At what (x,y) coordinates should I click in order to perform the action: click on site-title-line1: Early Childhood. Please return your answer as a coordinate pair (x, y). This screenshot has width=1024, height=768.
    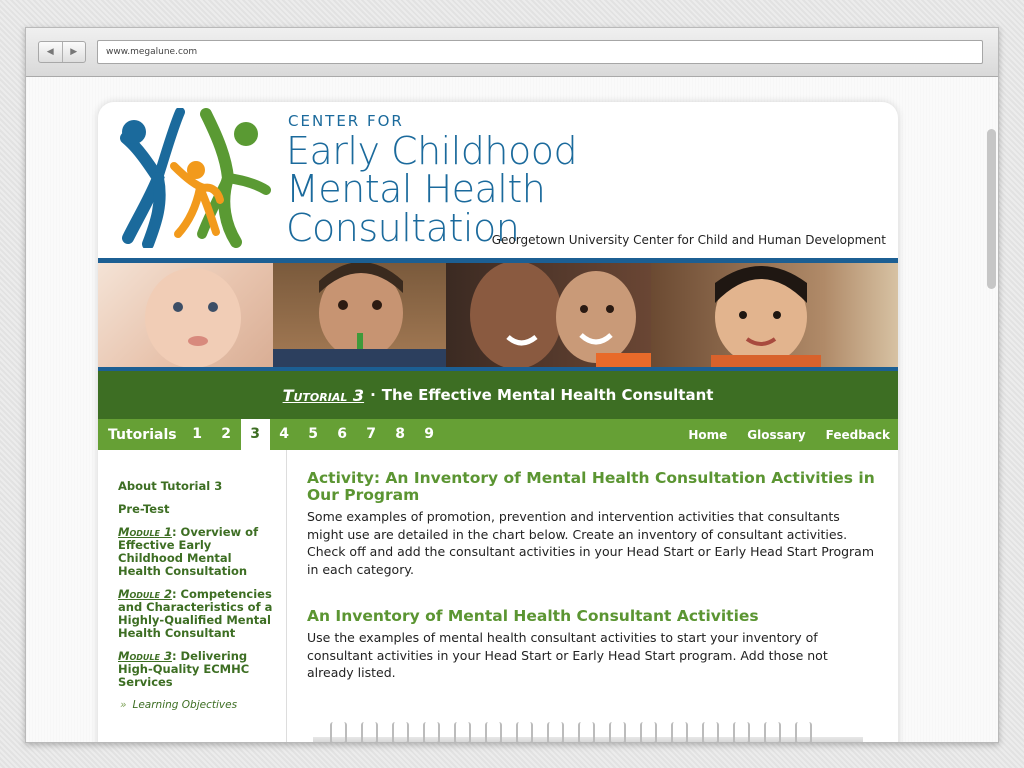
    Looking at the image, I should click on (432, 151).